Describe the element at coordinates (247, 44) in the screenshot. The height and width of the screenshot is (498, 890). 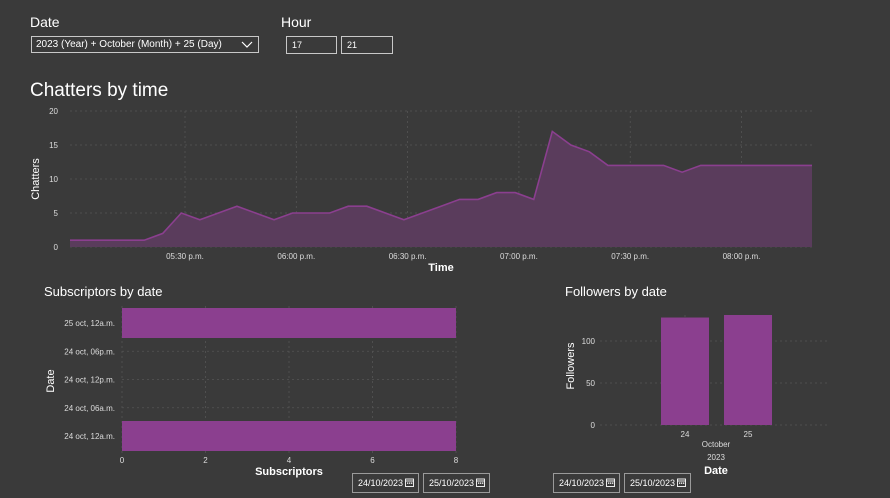
I see `chevron-down-icon` at that location.